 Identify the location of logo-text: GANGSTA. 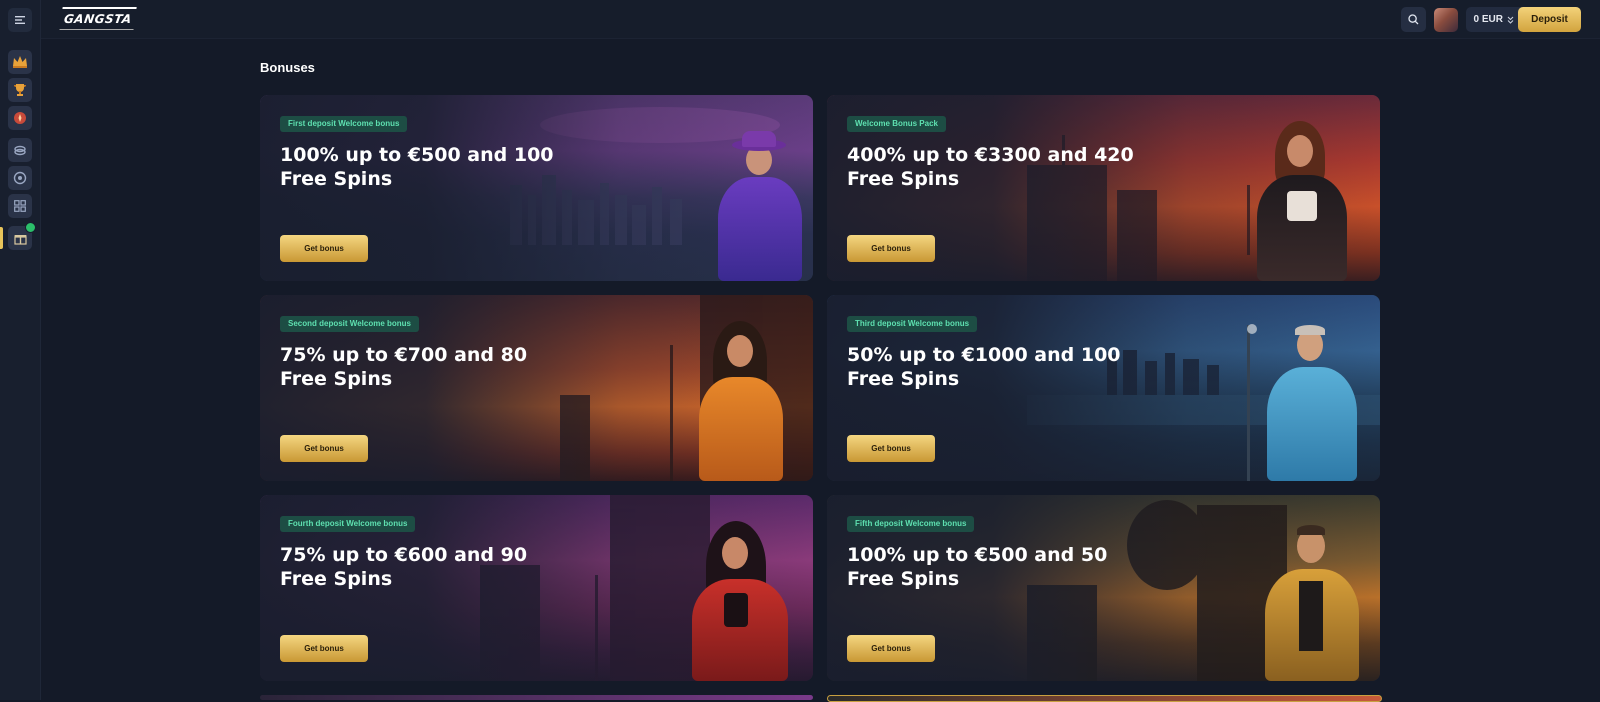
(98, 18).